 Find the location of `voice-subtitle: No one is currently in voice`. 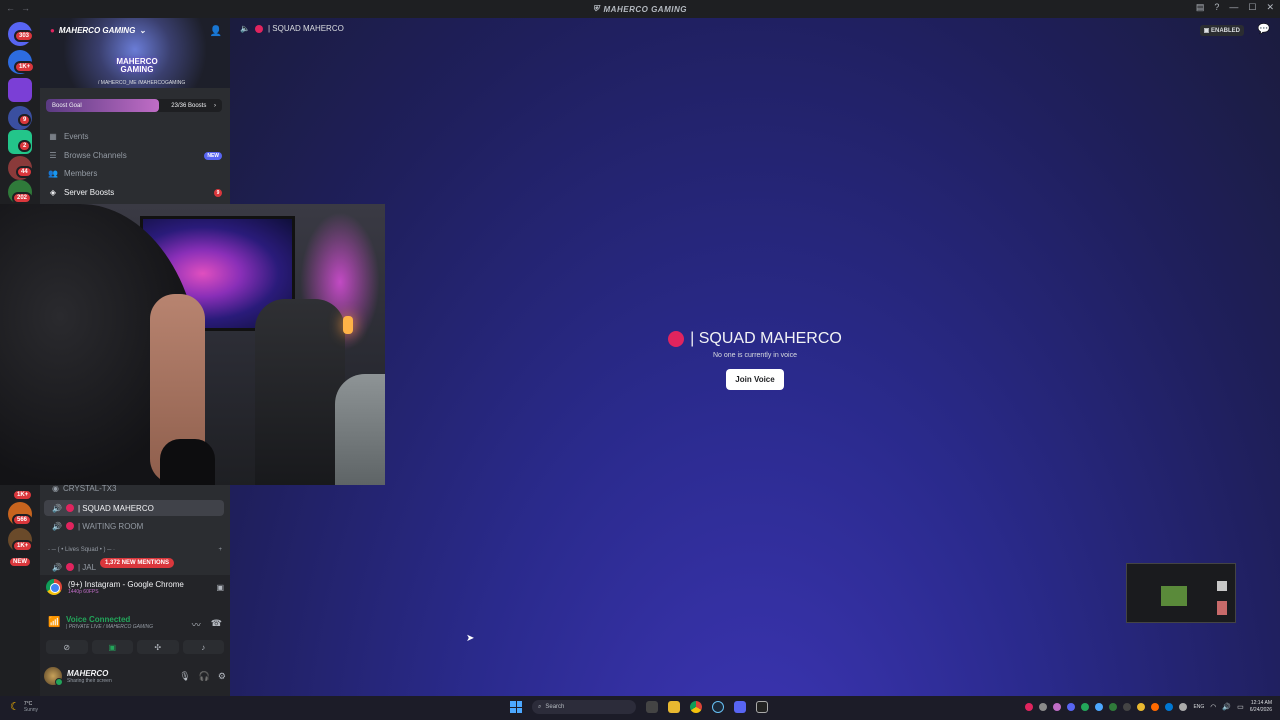

voice-subtitle: No one is currently in voice is located at coordinates (755, 355).